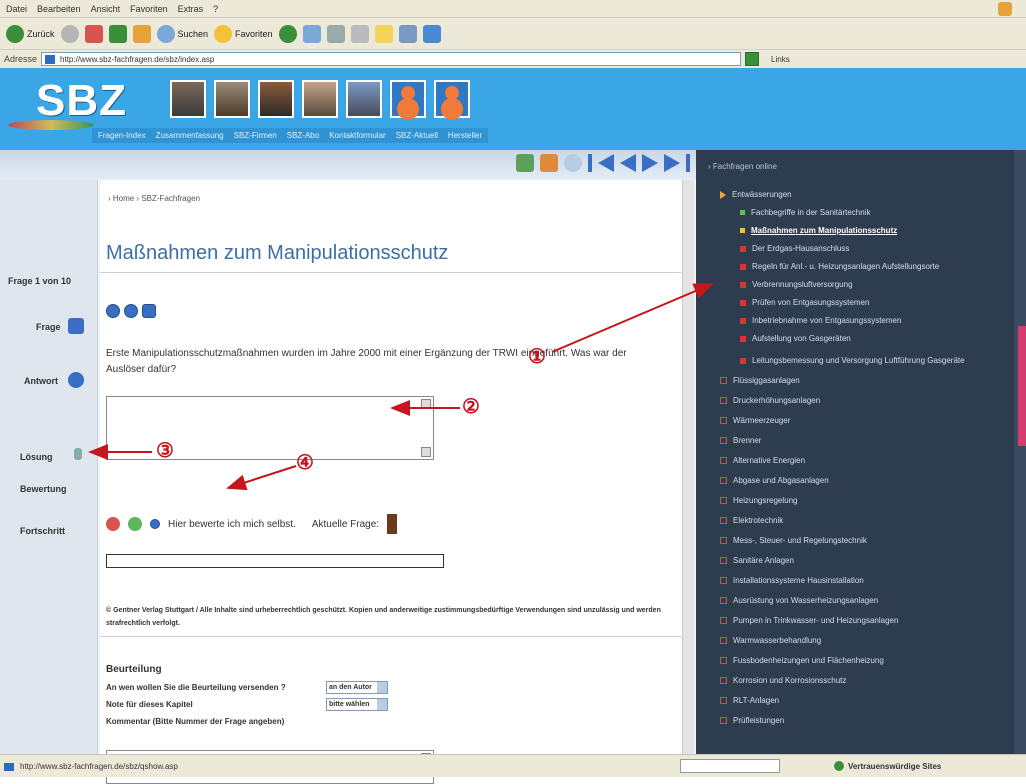 The width and height of the screenshot is (1026, 784). Describe the element at coordinates (305, 462) in the screenshot. I see `annotation-4: ④` at that location.